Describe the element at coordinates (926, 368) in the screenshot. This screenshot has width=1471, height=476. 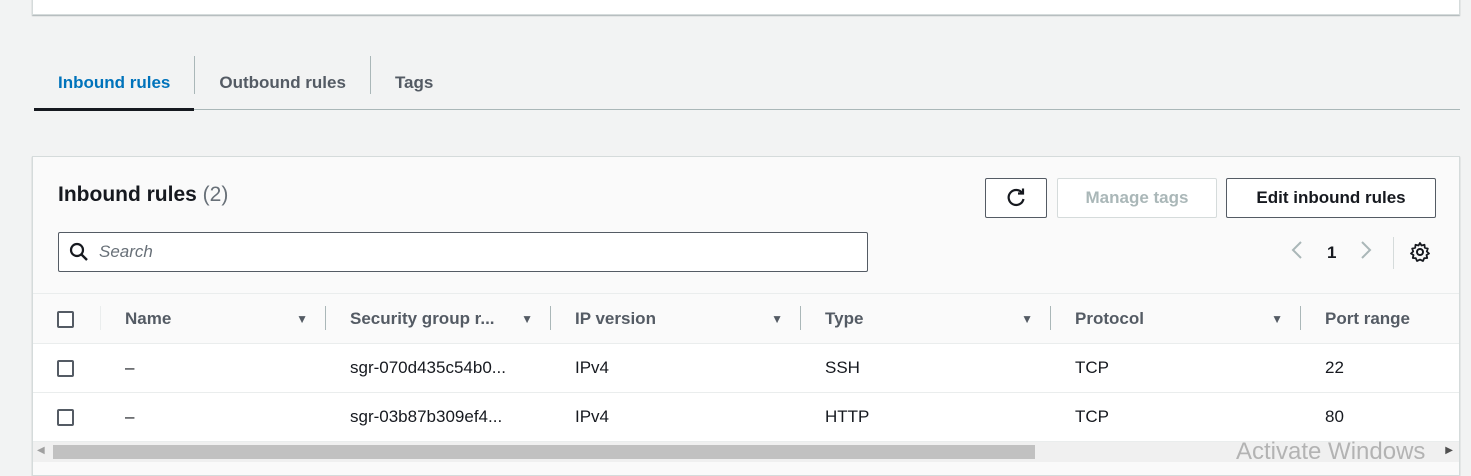
I see `cell-type: SSH` at that location.